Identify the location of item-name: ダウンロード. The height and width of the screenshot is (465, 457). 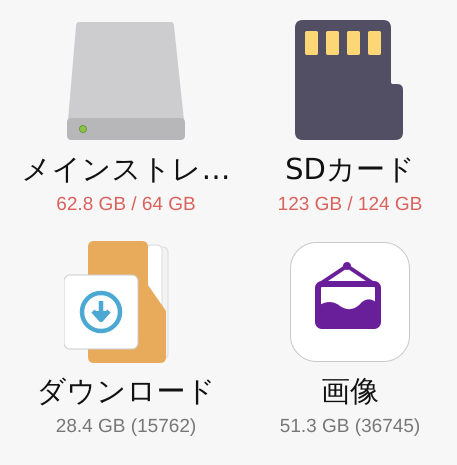
(126, 391).